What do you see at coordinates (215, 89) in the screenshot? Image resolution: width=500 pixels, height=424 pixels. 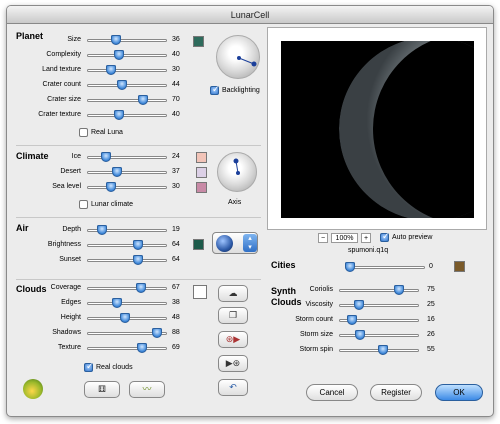 I see `backlighting-checkbox` at bounding box center [215, 89].